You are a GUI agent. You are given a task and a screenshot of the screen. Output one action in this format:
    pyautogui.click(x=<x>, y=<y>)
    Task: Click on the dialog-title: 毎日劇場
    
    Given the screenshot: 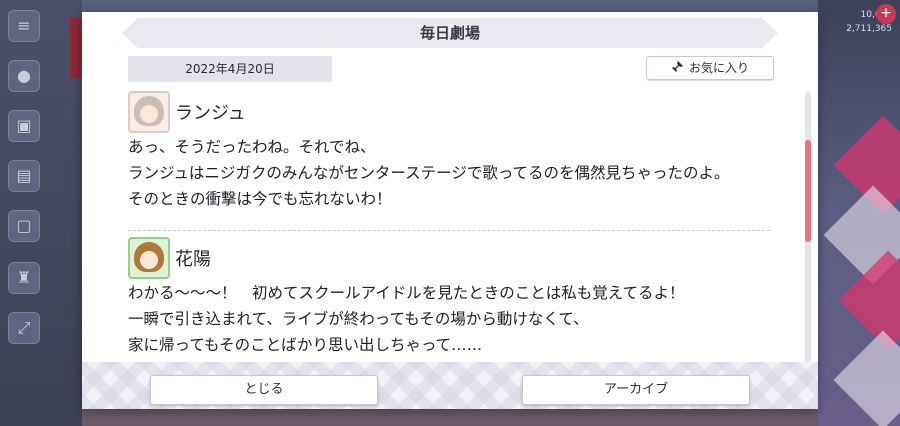 What is the action you would take?
    pyautogui.click(x=449, y=33)
    